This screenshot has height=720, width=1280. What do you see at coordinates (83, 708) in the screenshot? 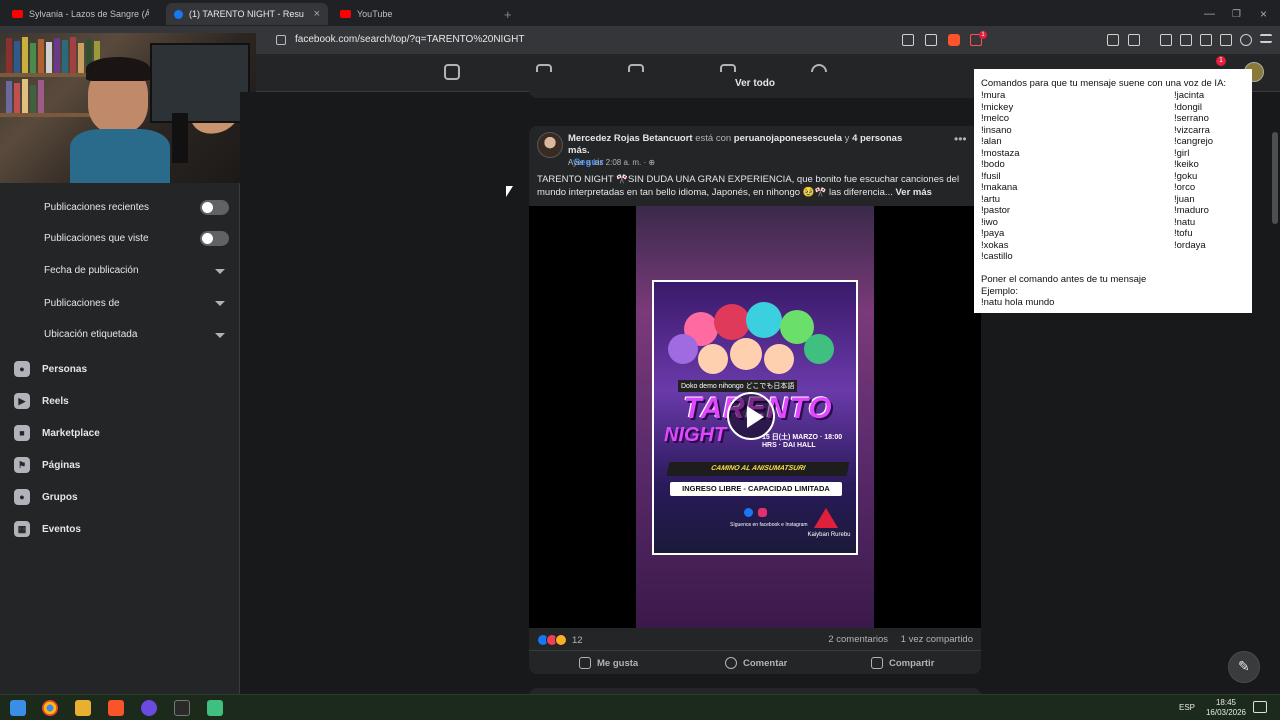
I see `file-explorer-icon` at bounding box center [83, 708].